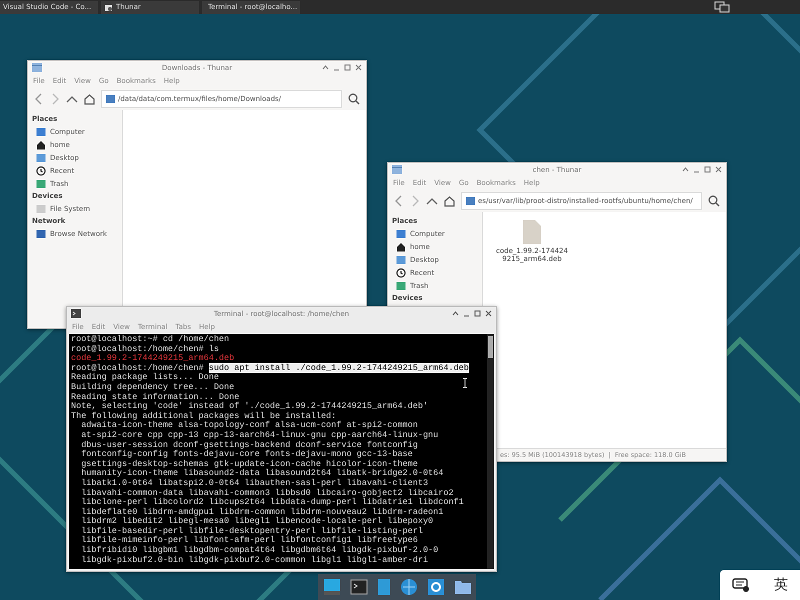 This screenshot has width=800, height=600. What do you see at coordinates (249, 406) in the screenshot?
I see `terminal-line: Note, selecting 'code' instead of './code_1.99.2-1744249215_arm64.deb'` at bounding box center [249, 406].